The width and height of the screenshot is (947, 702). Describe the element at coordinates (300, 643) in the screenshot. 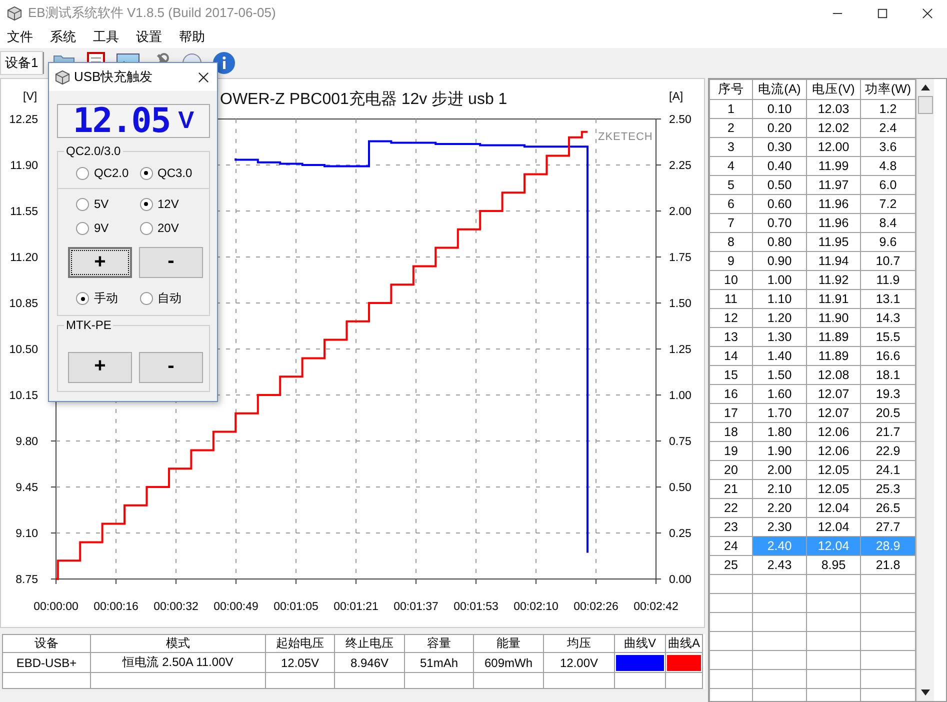

I see `column-header: 起始电压` at that location.